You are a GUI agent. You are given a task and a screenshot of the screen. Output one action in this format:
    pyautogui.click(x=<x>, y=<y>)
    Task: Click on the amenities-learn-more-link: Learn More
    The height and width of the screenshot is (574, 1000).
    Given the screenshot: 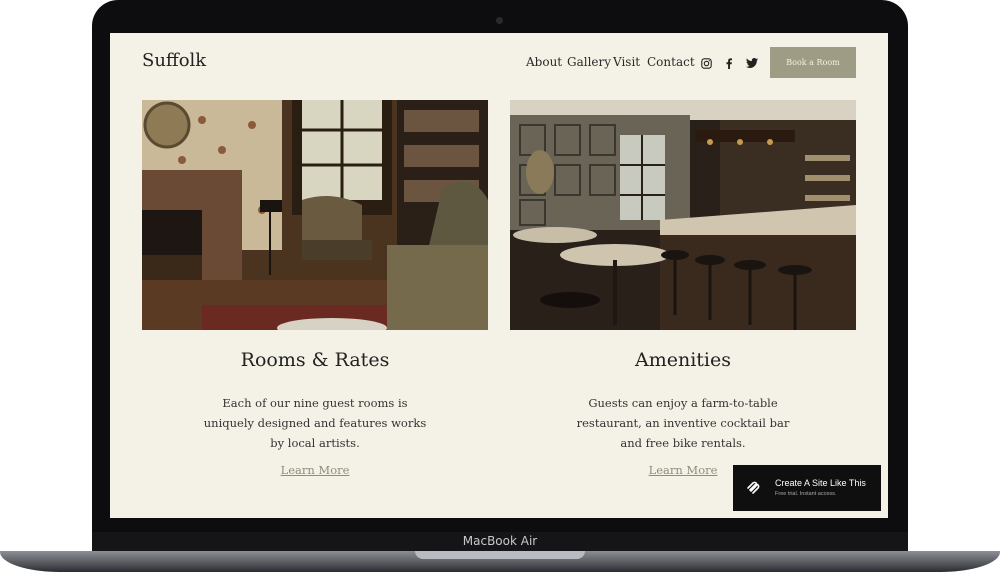 What is the action you would take?
    pyautogui.click(x=683, y=470)
    